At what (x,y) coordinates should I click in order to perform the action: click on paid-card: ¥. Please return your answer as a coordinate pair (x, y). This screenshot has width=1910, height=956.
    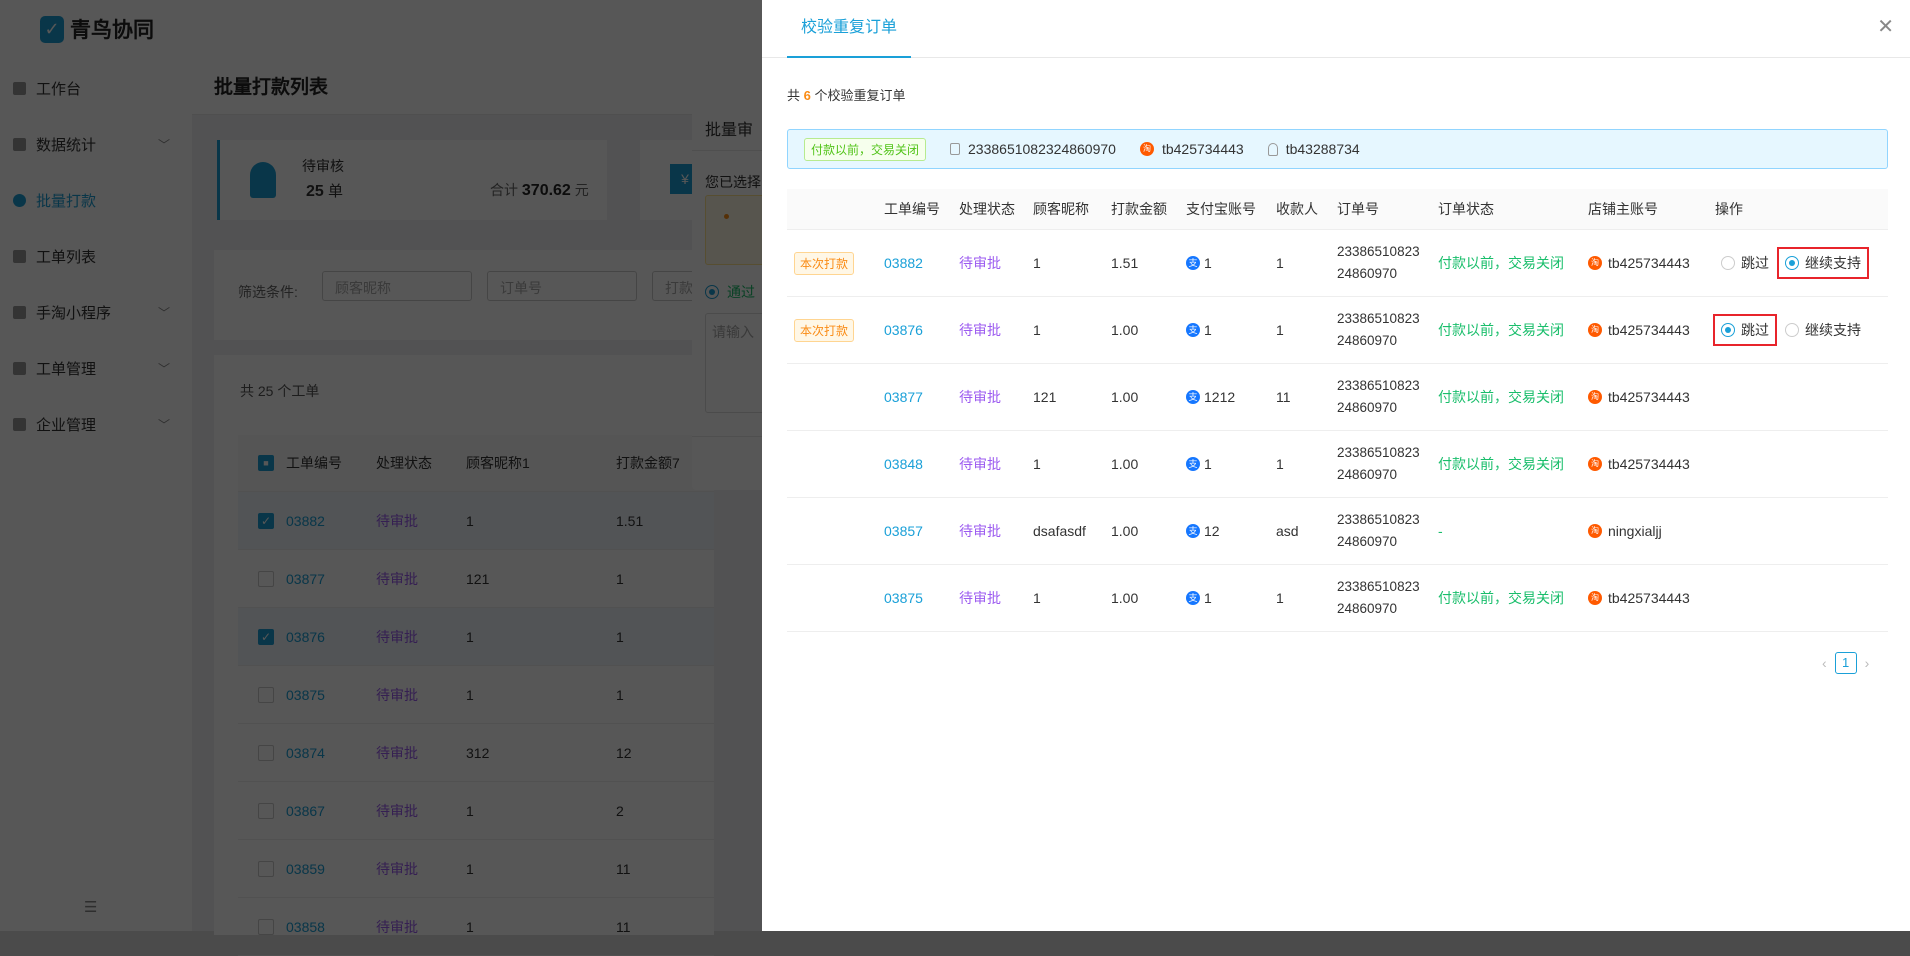
    Looking at the image, I should click on (670, 180).